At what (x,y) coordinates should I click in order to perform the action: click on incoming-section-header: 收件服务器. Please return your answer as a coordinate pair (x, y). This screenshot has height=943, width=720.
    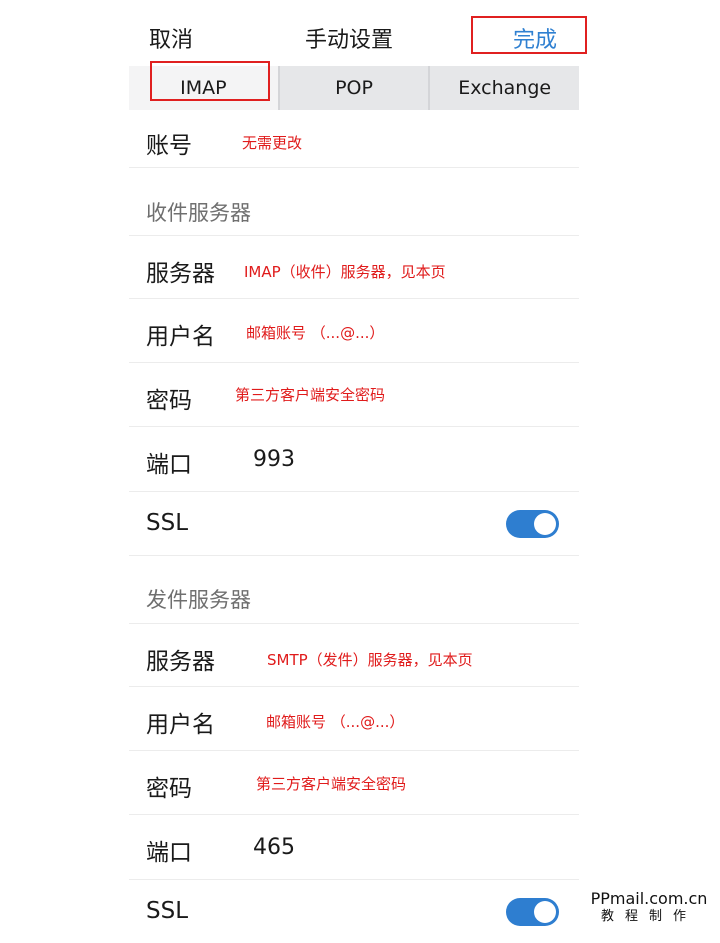
    Looking at the image, I should click on (354, 202).